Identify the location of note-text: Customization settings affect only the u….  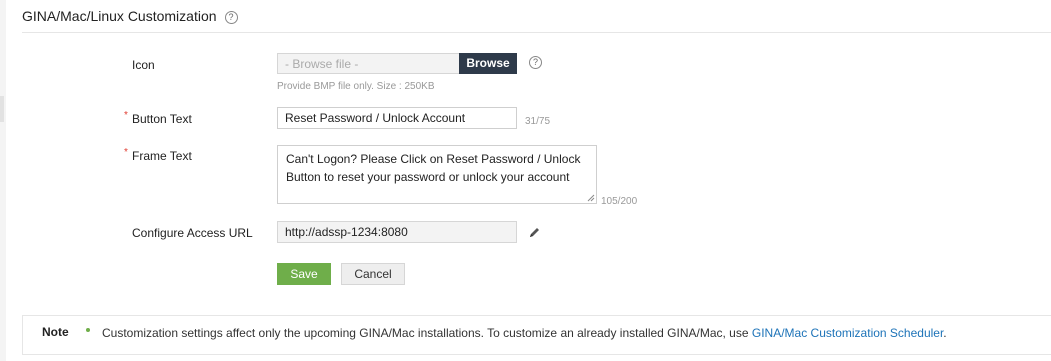
(524, 333).